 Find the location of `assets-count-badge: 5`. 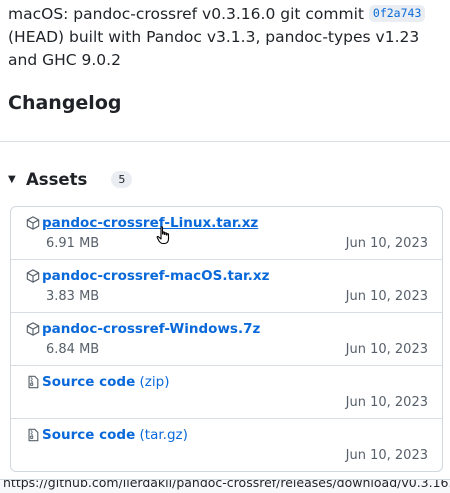

assets-count-badge: 5 is located at coordinates (122, 179).